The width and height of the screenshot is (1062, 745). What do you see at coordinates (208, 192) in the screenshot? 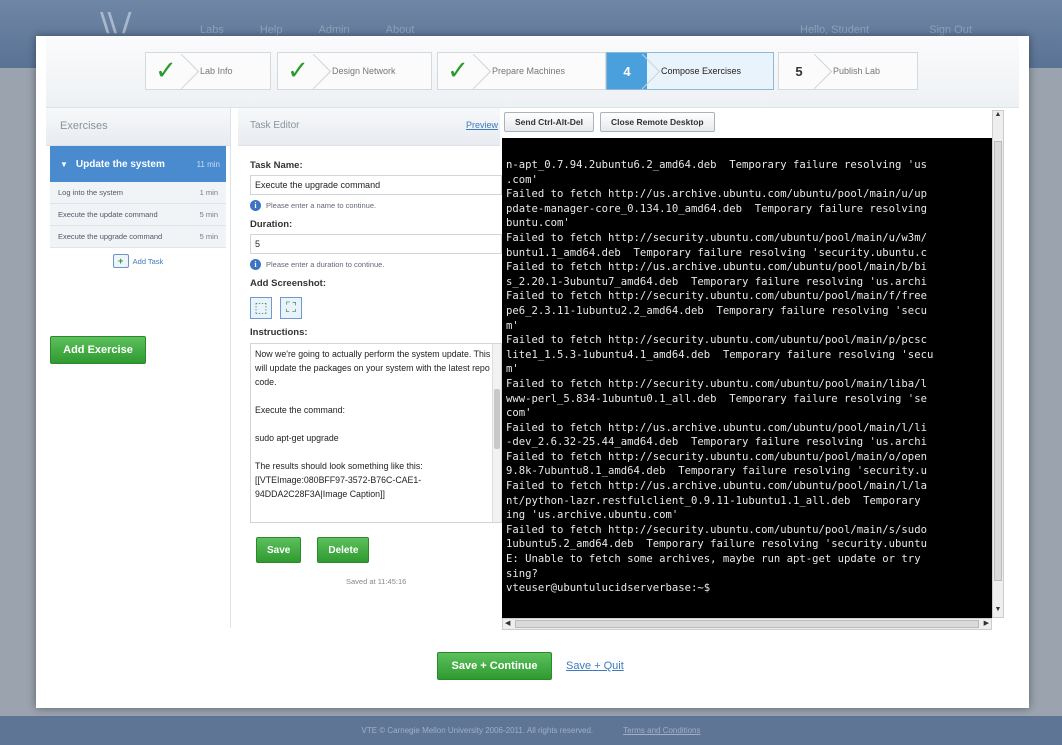
I see `task-duration: 1 min` at bounding box center [208, 192].